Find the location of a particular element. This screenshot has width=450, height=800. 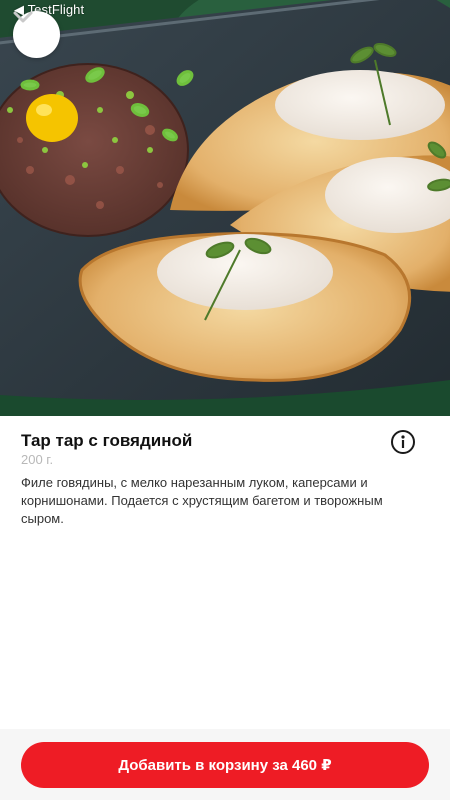

info-icon is located at coordinates (403, 441).